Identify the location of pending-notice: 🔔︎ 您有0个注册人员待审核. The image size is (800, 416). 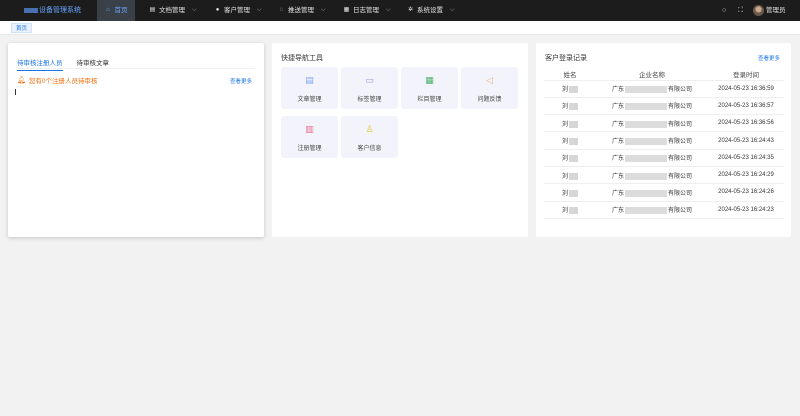
(57, 80).